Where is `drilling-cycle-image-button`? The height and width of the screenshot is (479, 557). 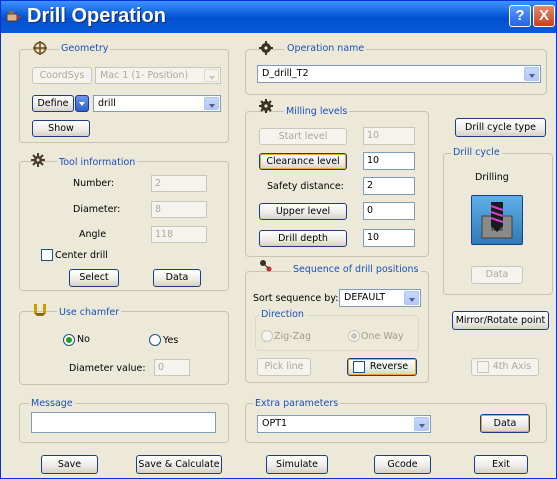
drilling-cycle-image-button is located at coordinates (497, 220).